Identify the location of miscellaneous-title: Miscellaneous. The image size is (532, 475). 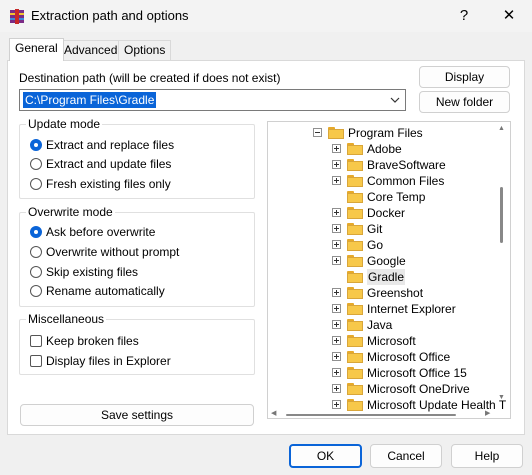
(66, 319).